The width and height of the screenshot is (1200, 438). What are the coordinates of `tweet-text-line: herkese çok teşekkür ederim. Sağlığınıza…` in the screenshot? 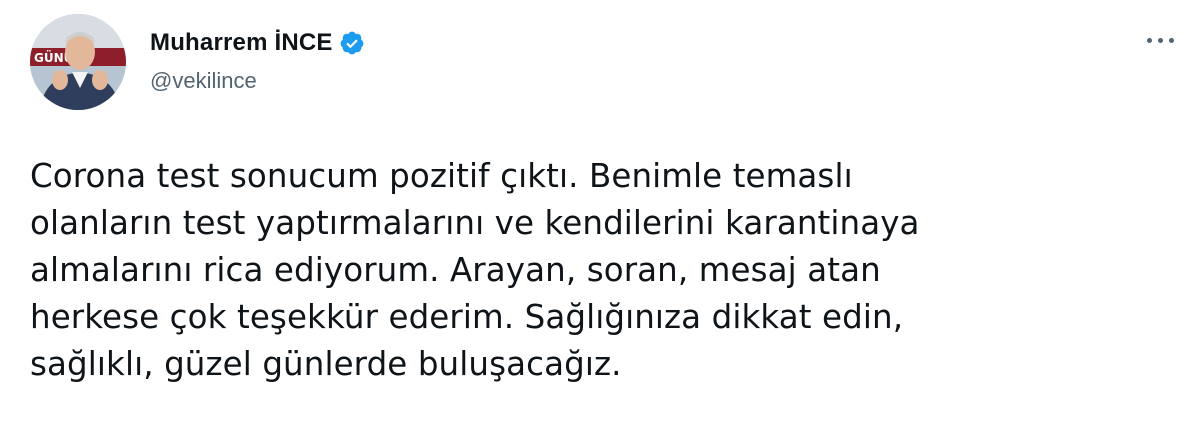 It's located at (467, 317).